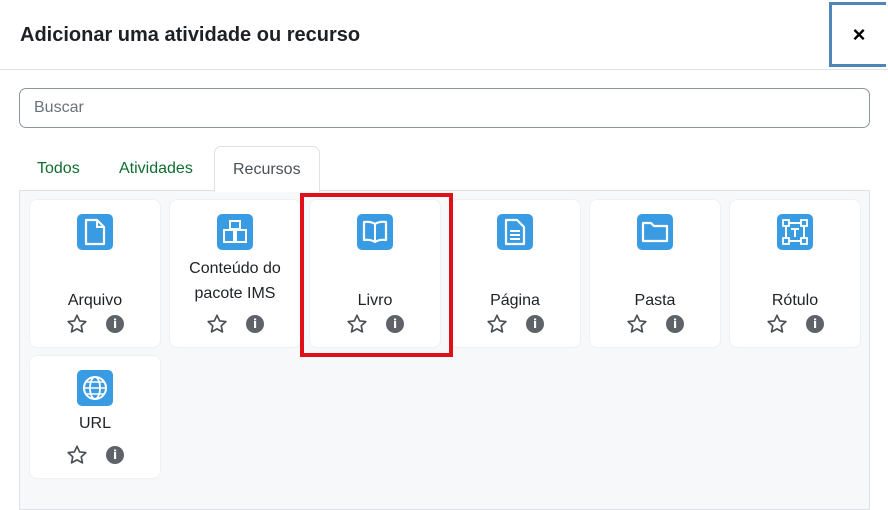 The height and width of the screenshot is (510, 888). I want to click on item-label: Rótulo, so click(795, 300).